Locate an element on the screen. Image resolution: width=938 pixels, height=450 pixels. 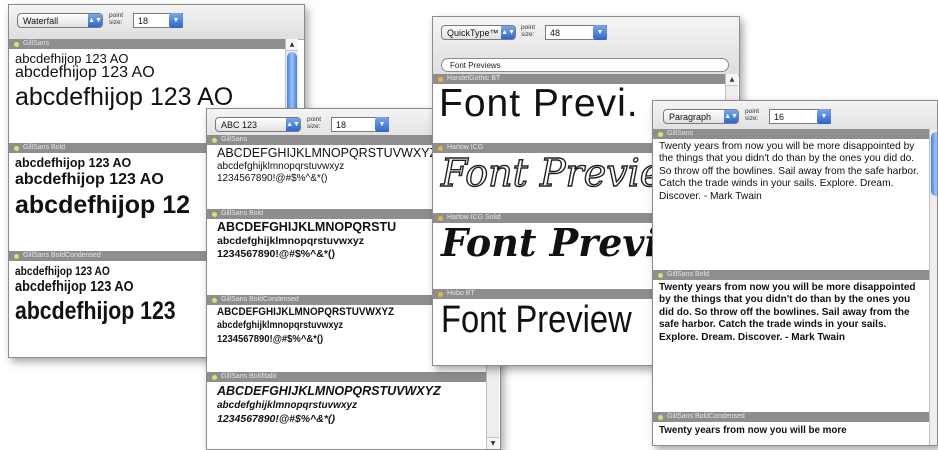
sample-line-large: abcdefhijop 123 AO is located at coordinates (124, 97).